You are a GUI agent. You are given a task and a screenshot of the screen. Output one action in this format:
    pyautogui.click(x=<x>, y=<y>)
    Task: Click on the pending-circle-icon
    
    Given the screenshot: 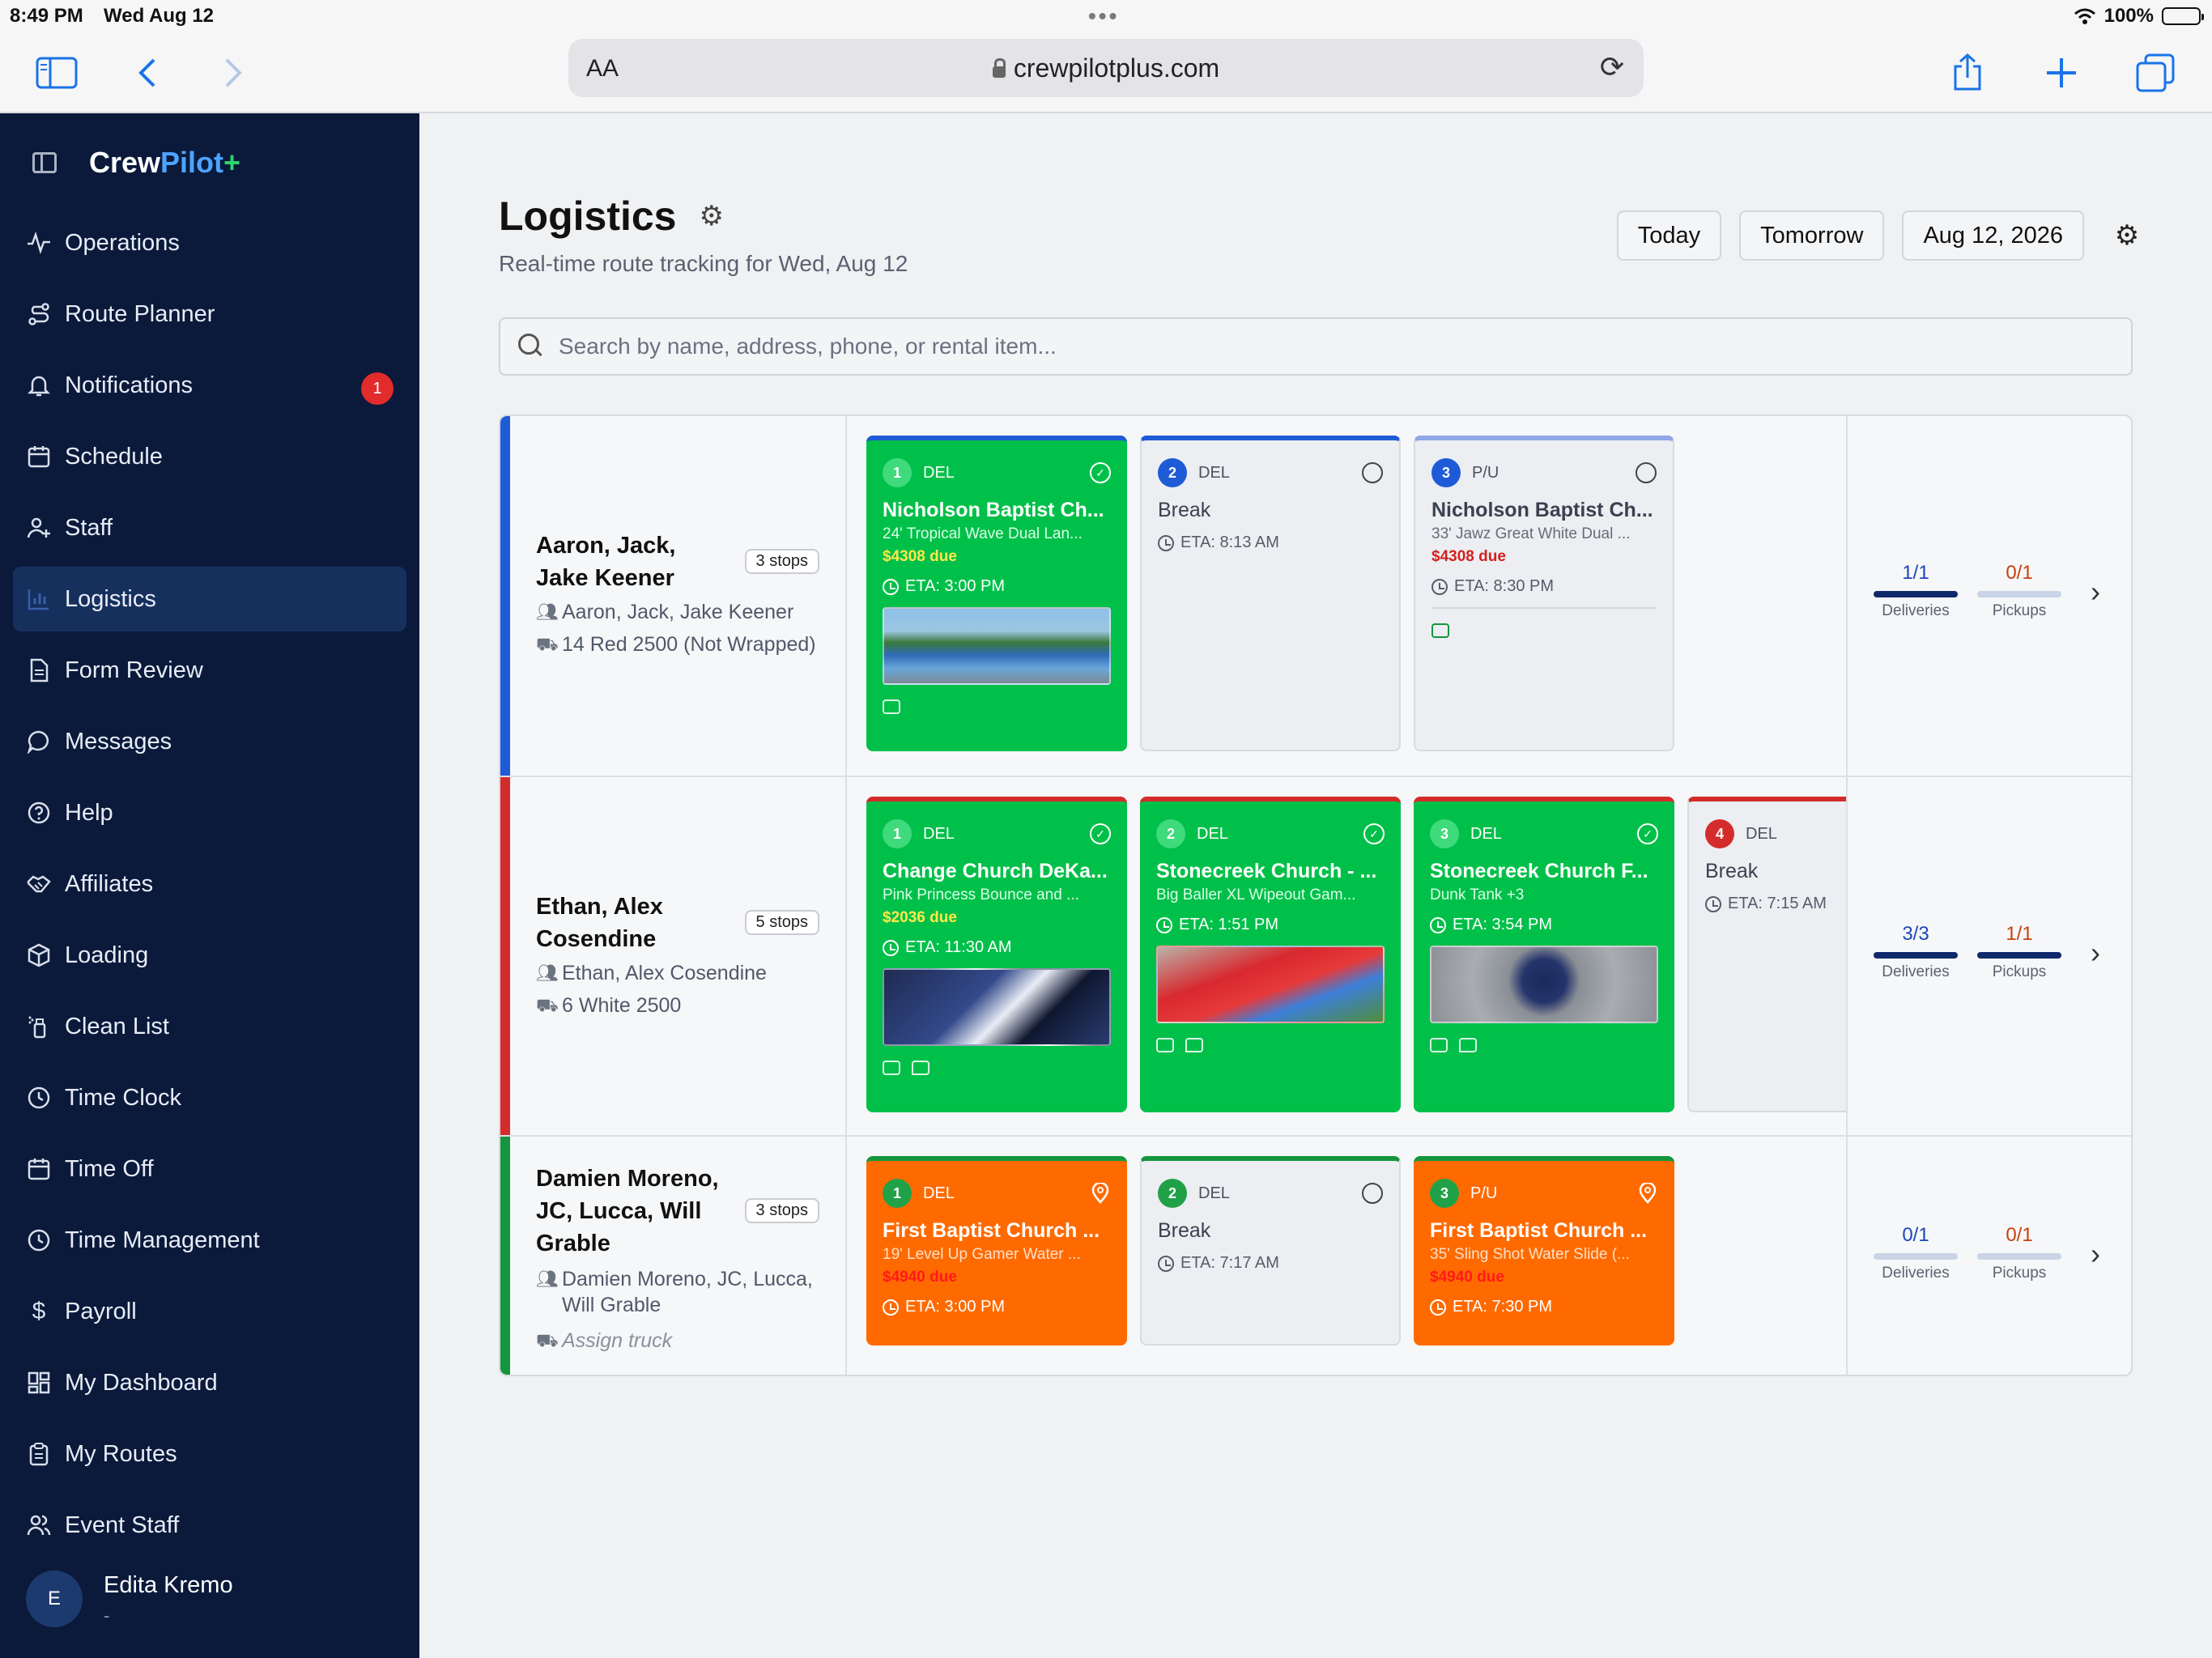 What is the action you would take?
    pyautogui.click(x=1372, y=472)
    